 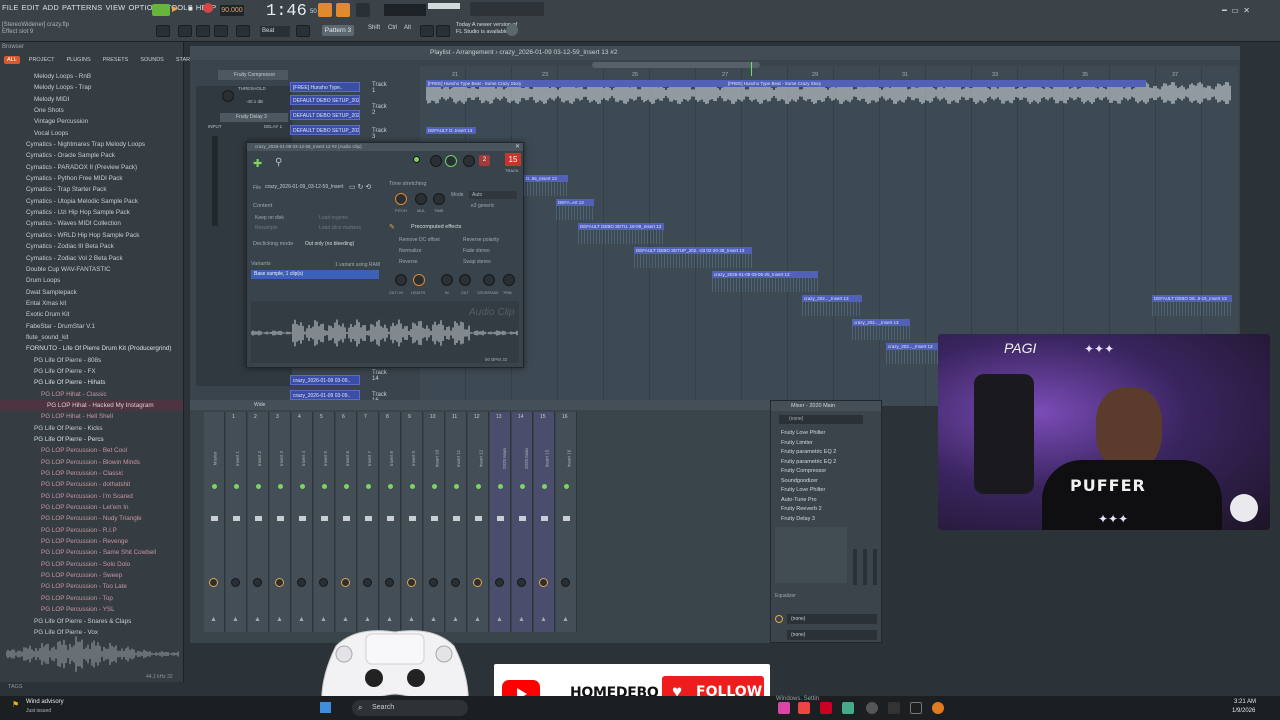 What do you see at coordinates (278, 162) in the screenshot?
I see `wrench-icon: ⚲` at bounding box center [278, 162].